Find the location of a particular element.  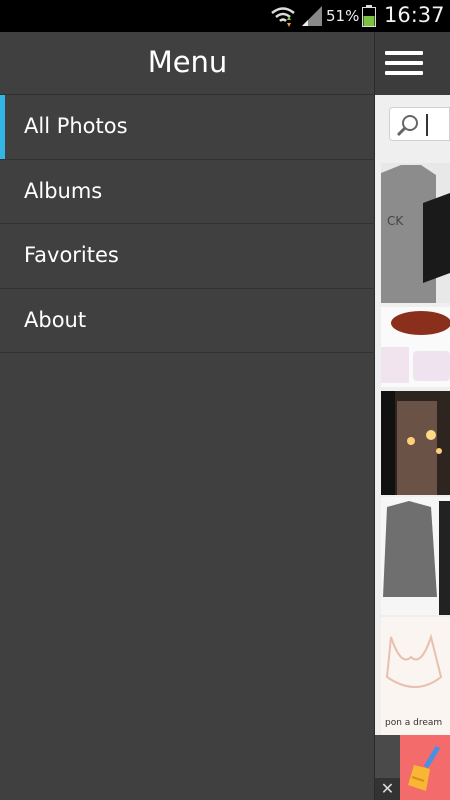

status-bar: 51% 16:37 is located at coordinates (225, 16).